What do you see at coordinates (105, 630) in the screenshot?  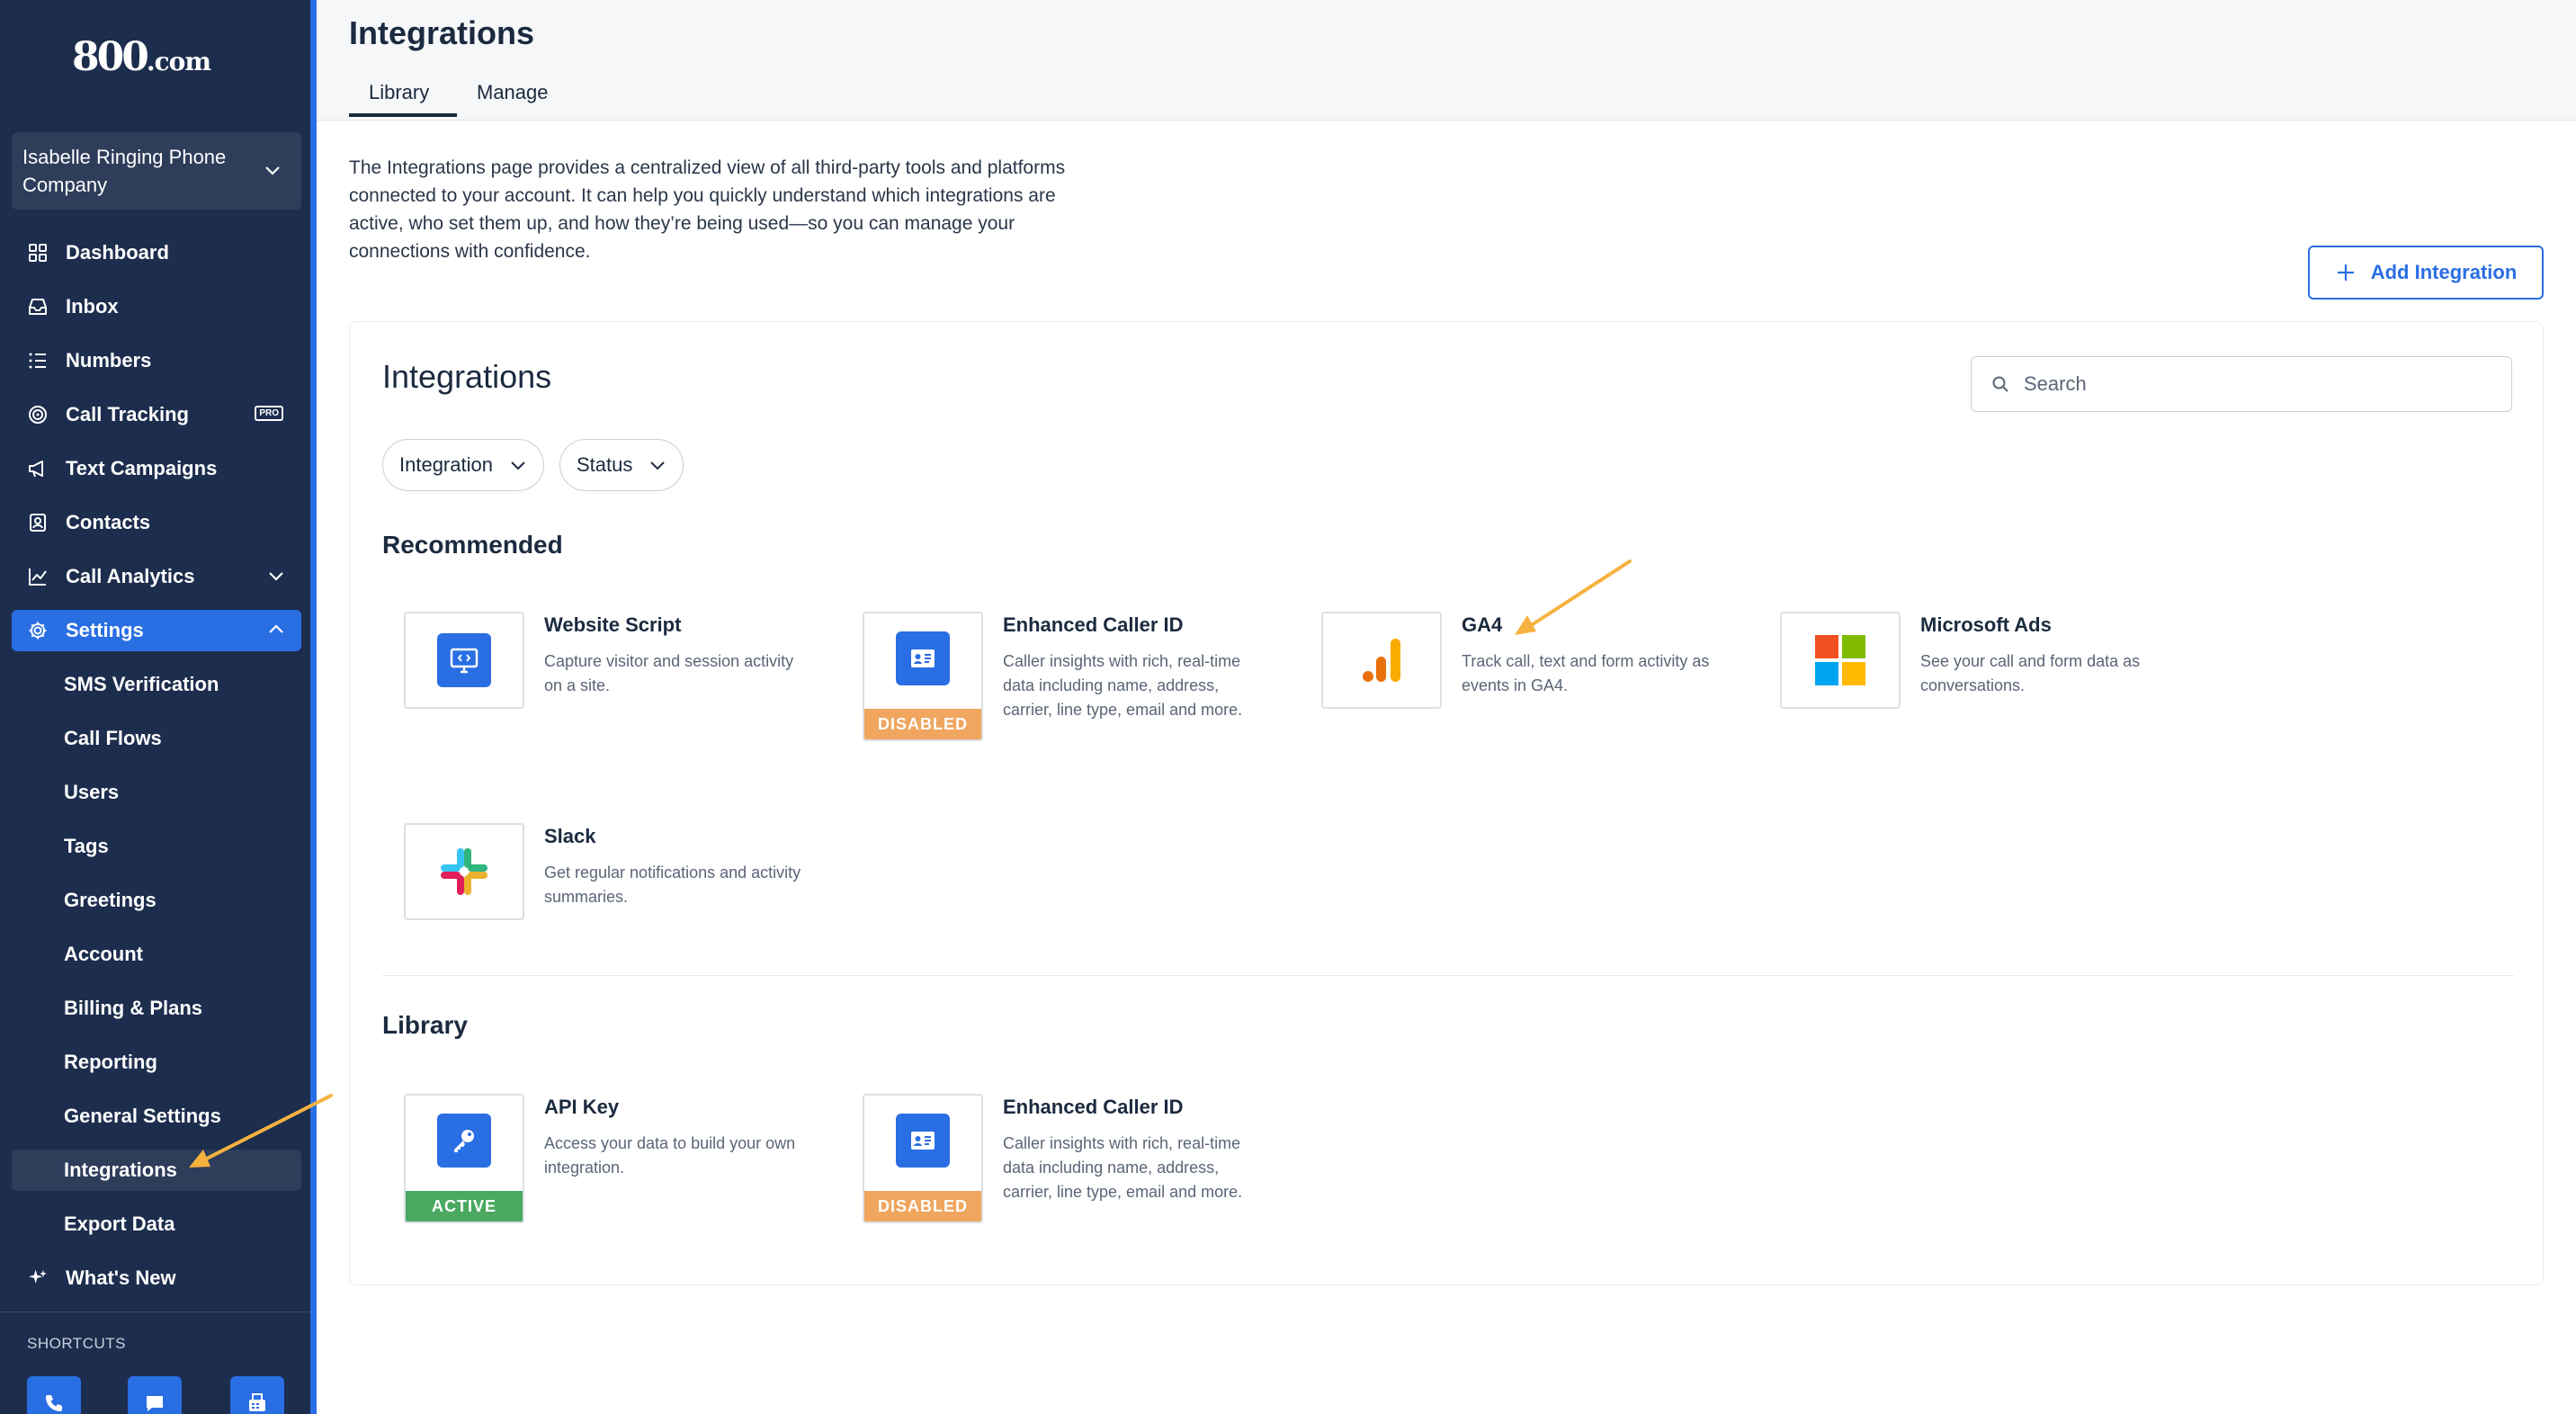 I see `nav-label: Settings` at bounding box center [105, 630].